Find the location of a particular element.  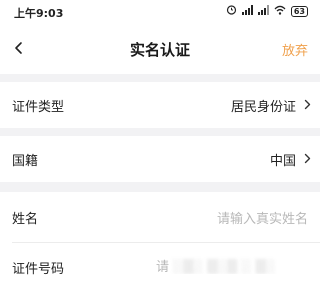

id-number-input: 请 ░▒░ ▒░▒ ░ ▒░ is located at coordinates (232, 265).